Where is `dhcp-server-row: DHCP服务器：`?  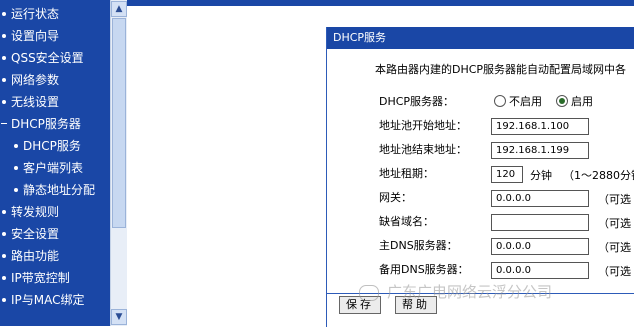
dhcp-server-row: DHCP服务器： is located at coordinates (435, 102).